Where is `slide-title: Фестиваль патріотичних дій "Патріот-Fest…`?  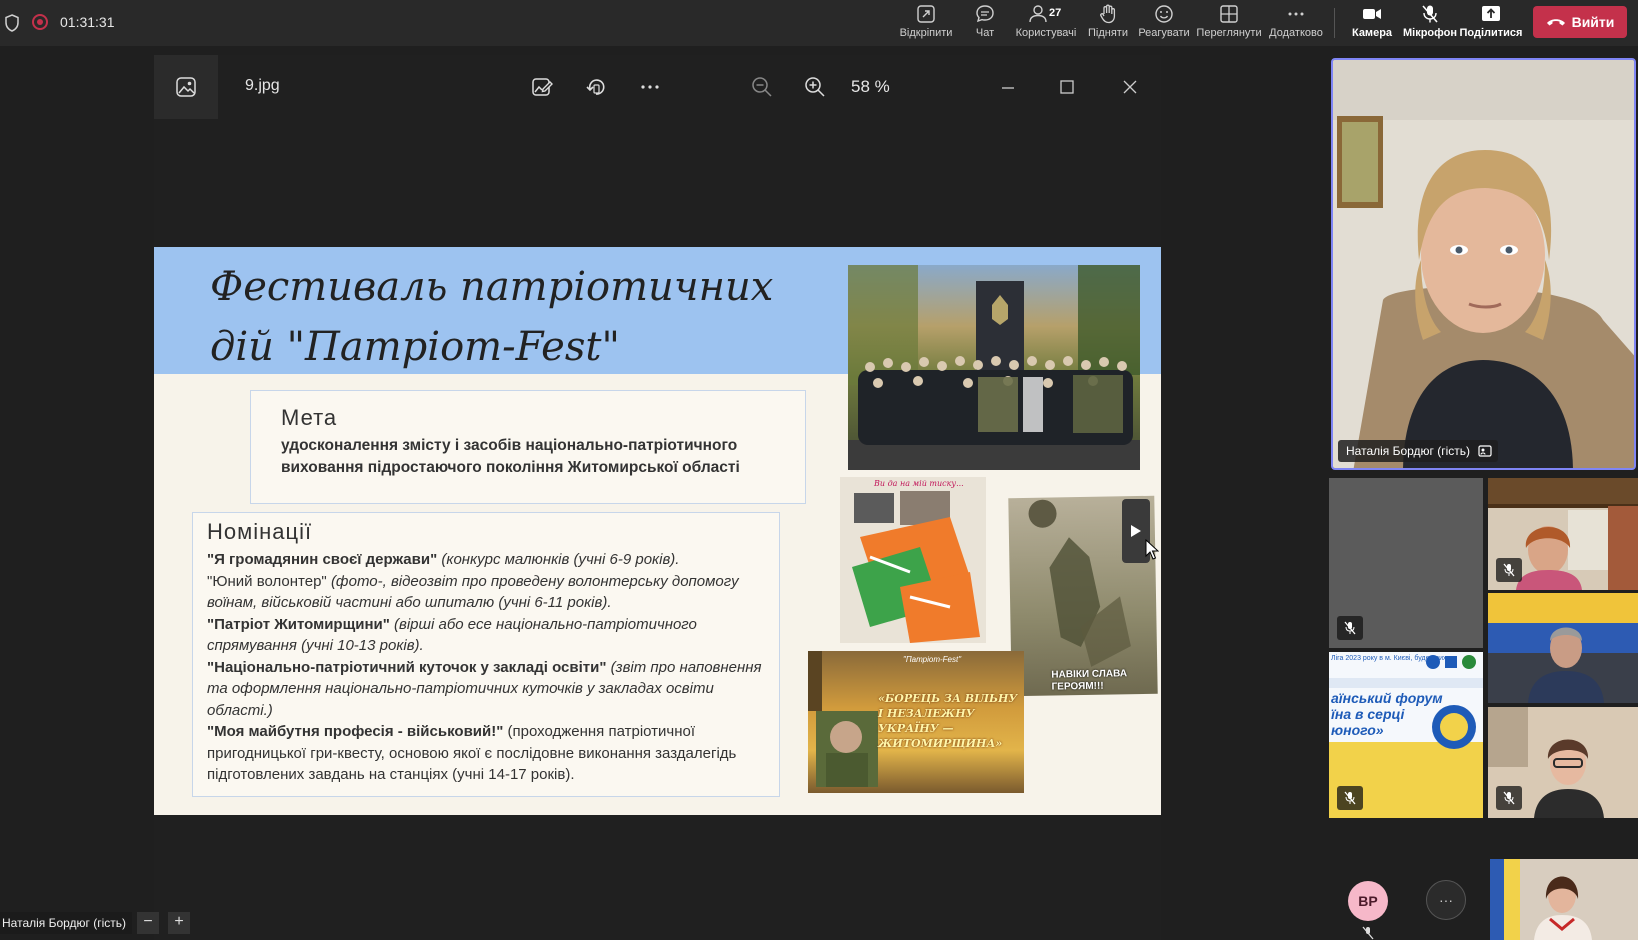
slide-title: Фестиваль патріотичних дій "Патріот-Fest… is located at coordinates (492, 317).